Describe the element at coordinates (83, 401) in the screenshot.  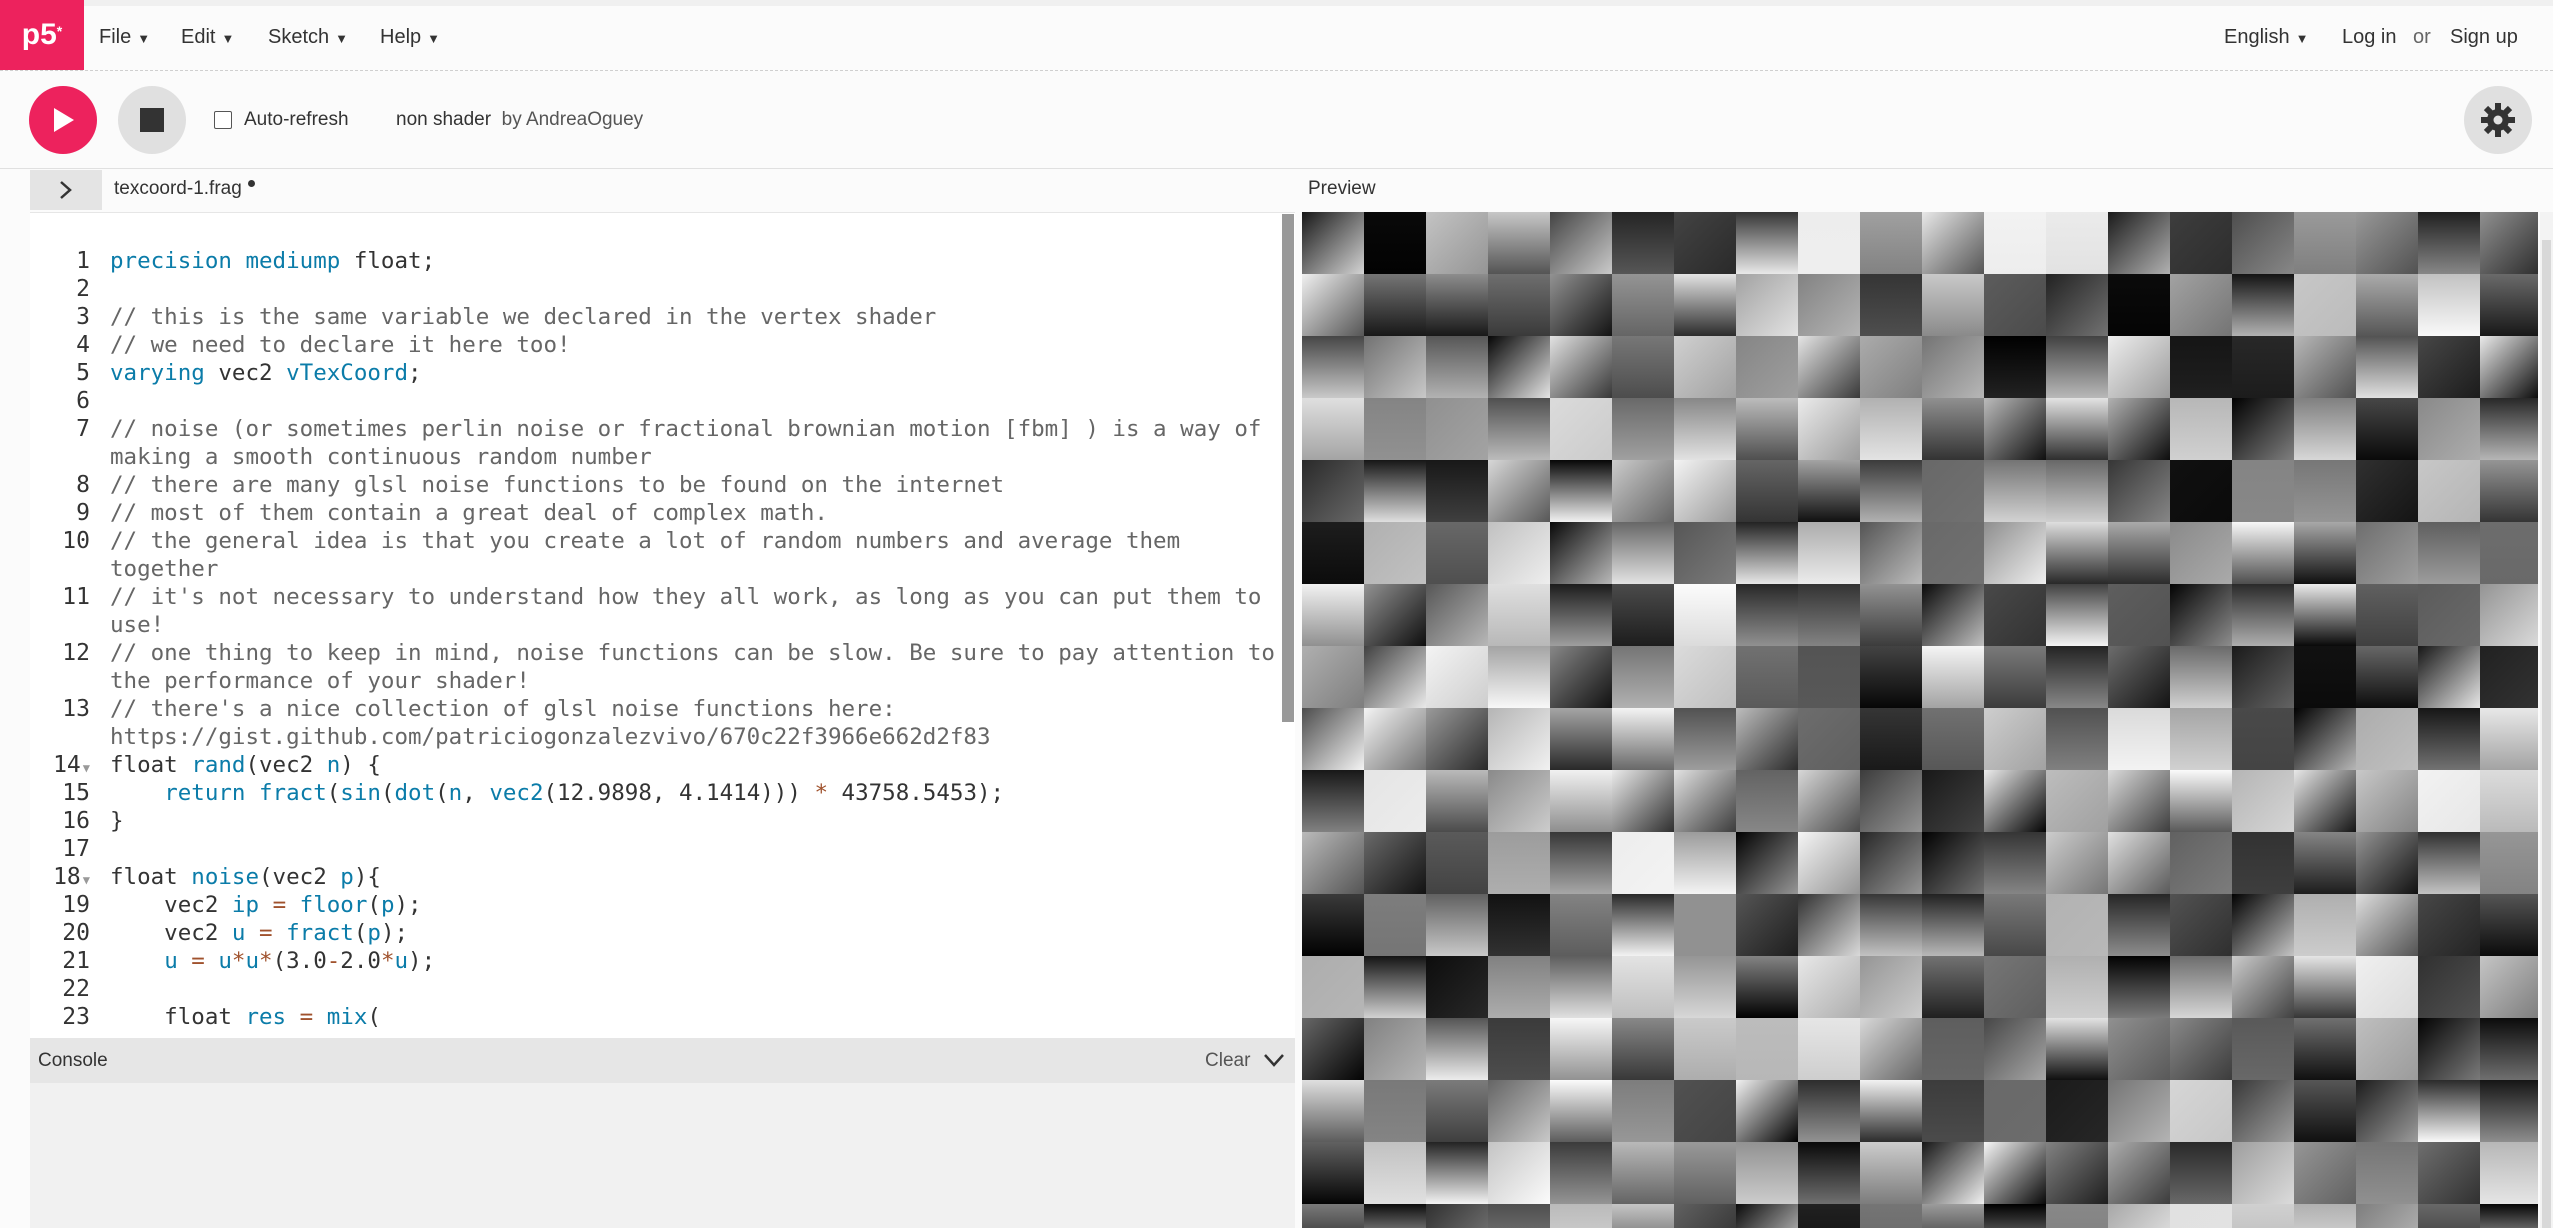
I see `line-number: 6` at that location.